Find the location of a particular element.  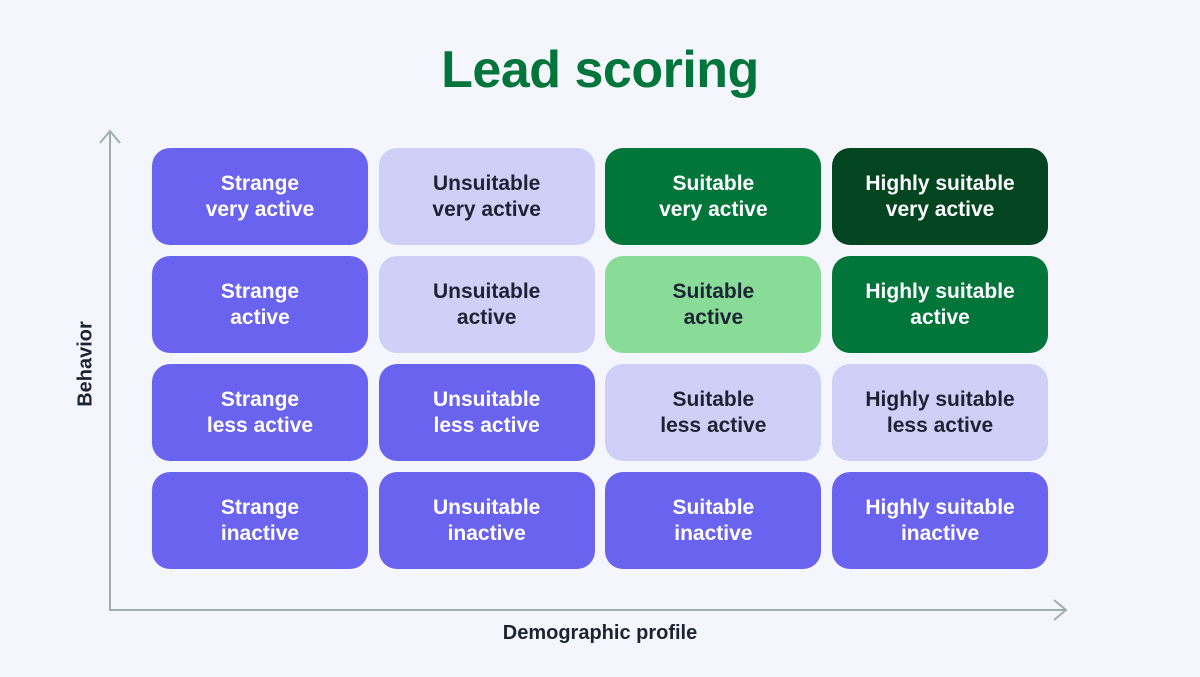

cell-suitable-very-active: Suitable very active is located at coordinates (713, 196).